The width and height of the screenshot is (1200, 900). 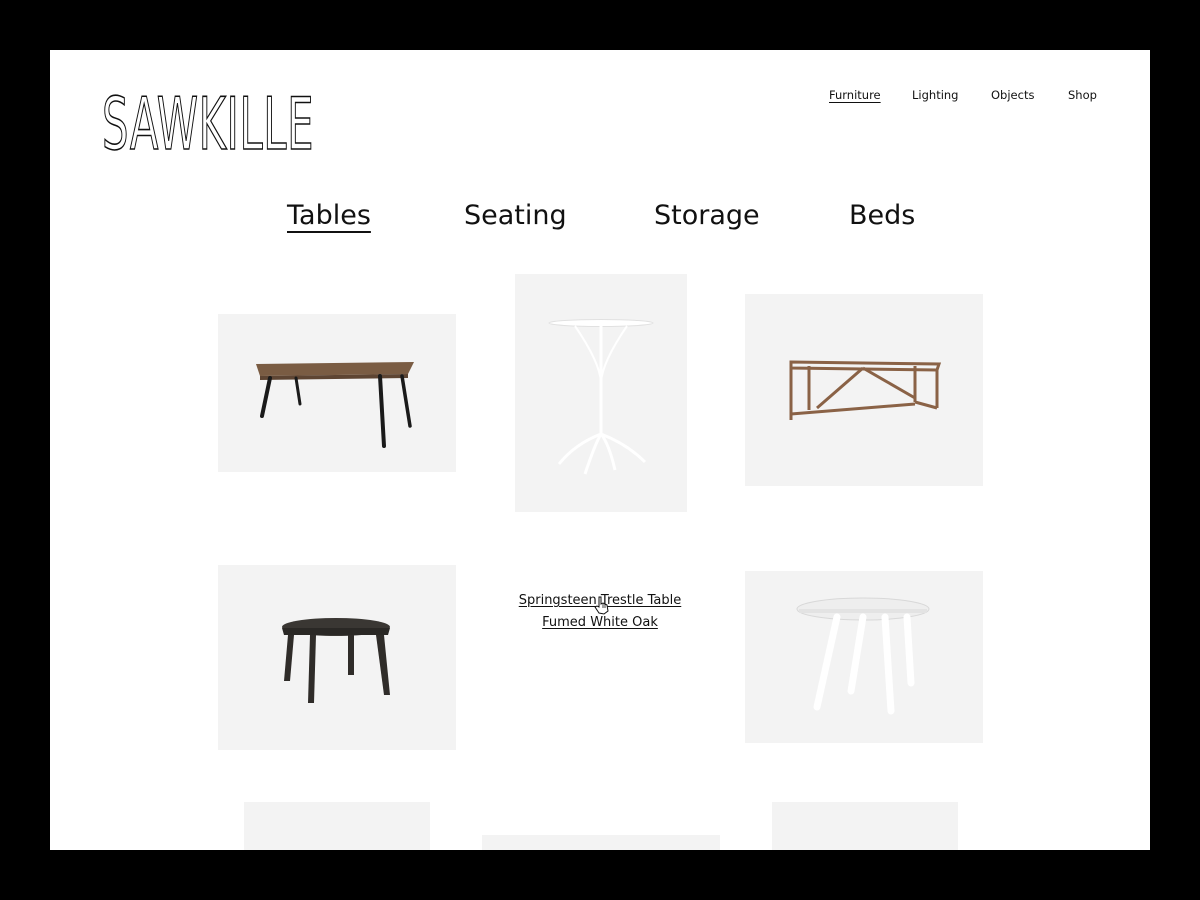 What do you see at coordinates (707, 215) in the screenshot?
I see `tab-storage: Storage` at bounding box center [707, 215].